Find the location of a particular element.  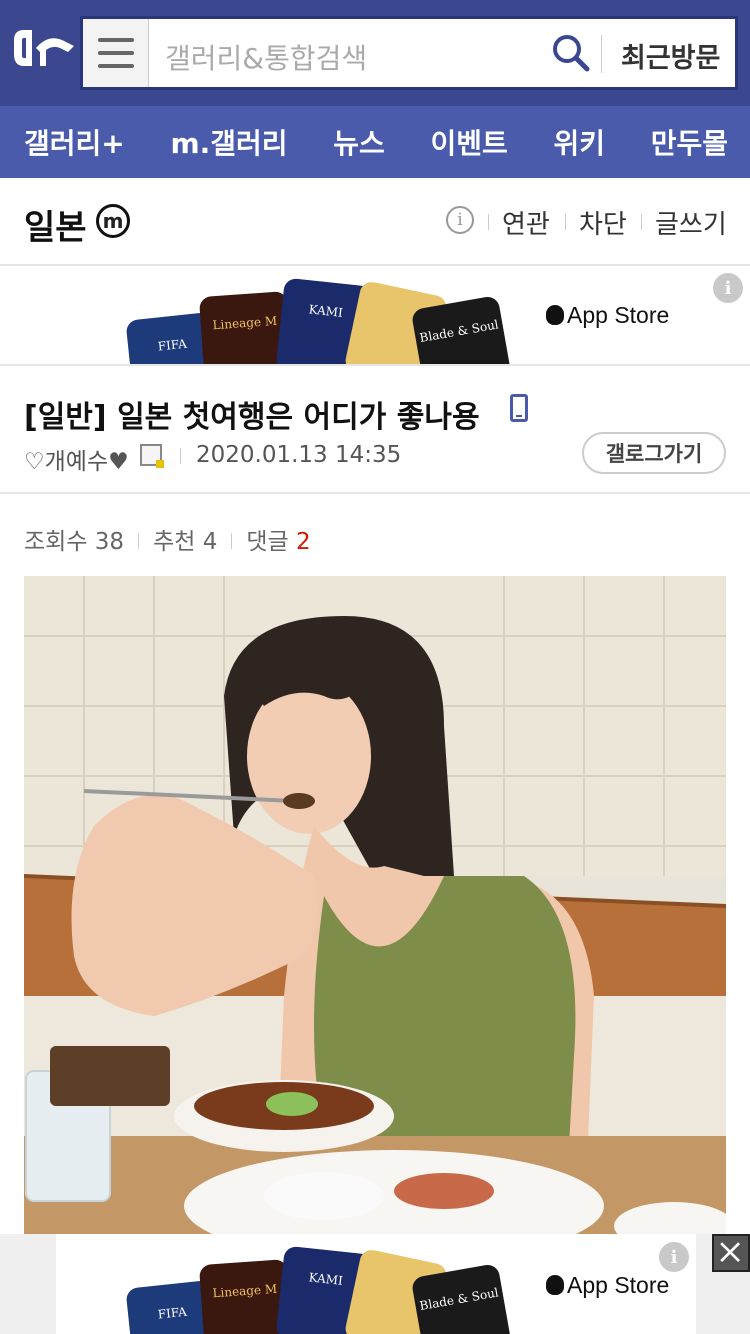

nav-item-event: 이벤트 is located at coordinates (468, 142).